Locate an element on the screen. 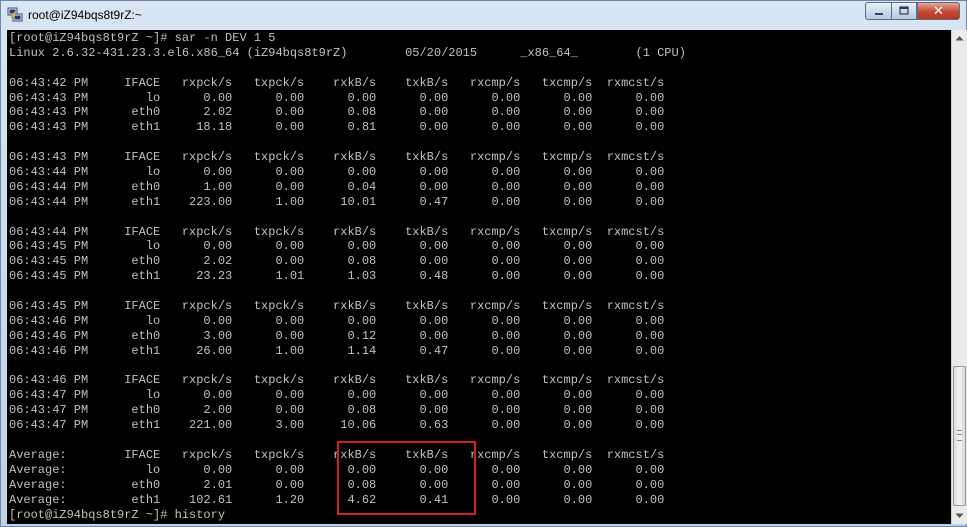 Image resolution: width=967 pixels, height=527 pixels. close-icon: ✕ is located at coordinates (938, 11).